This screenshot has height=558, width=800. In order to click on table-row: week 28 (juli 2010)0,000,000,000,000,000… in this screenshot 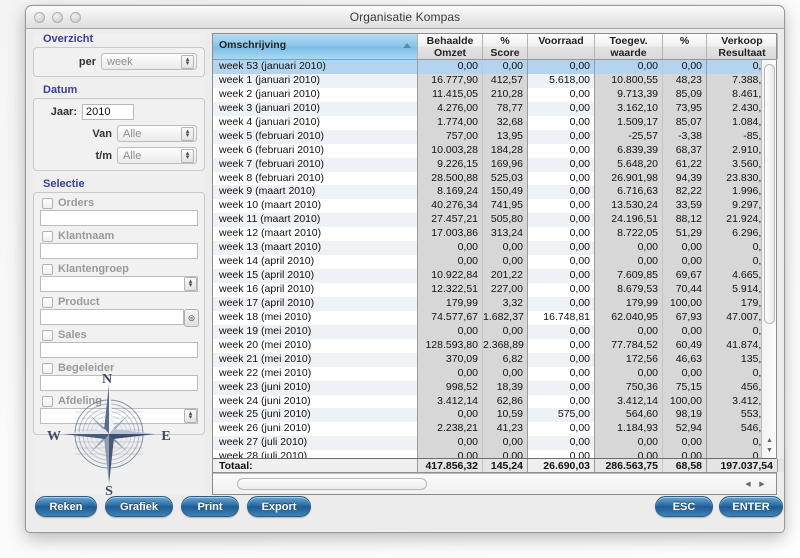, I will do `click(494, 454)`.